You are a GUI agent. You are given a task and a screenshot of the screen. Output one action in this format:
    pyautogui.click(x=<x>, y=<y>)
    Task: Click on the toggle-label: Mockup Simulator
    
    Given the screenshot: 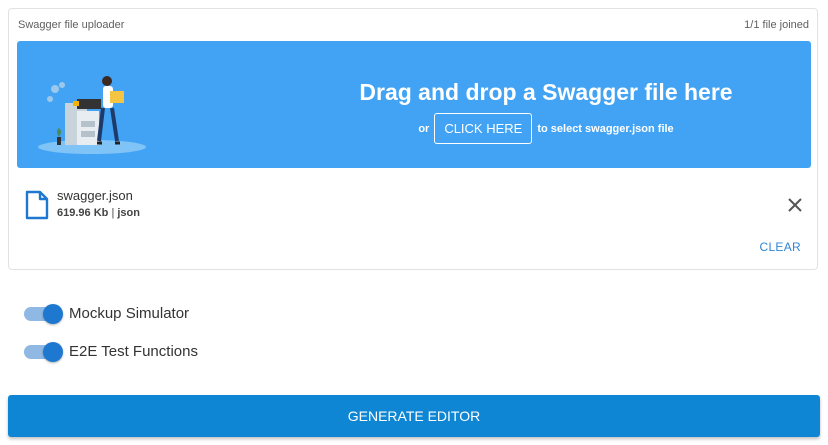 What is the action you would take?
    pyautogui.click(x=129, y=313)
    